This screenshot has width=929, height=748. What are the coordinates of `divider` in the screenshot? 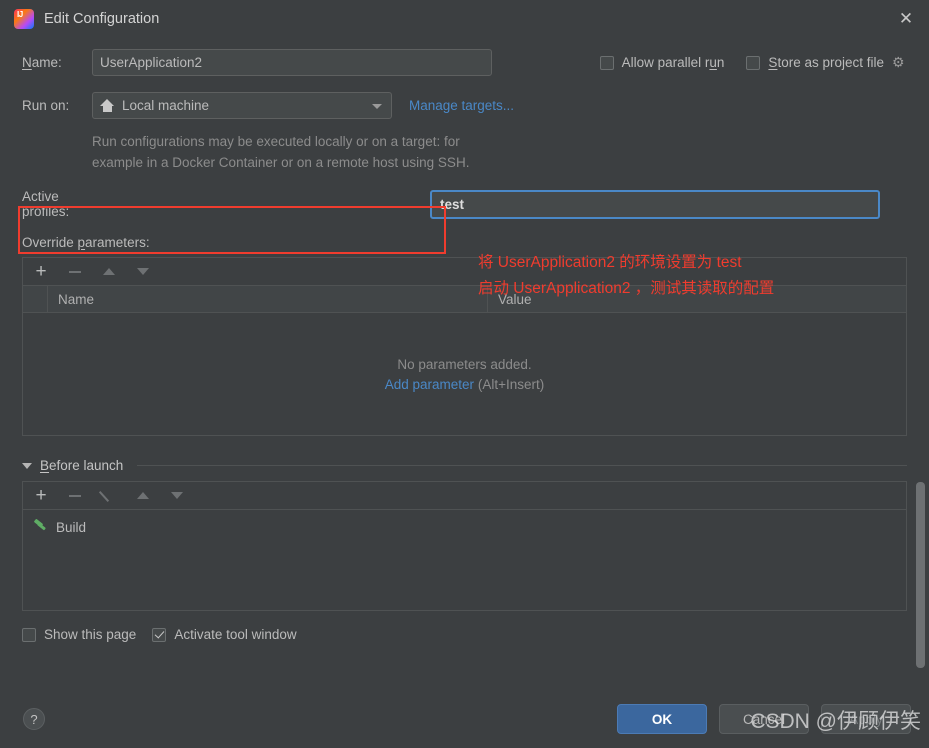 It's located at (522, 465).